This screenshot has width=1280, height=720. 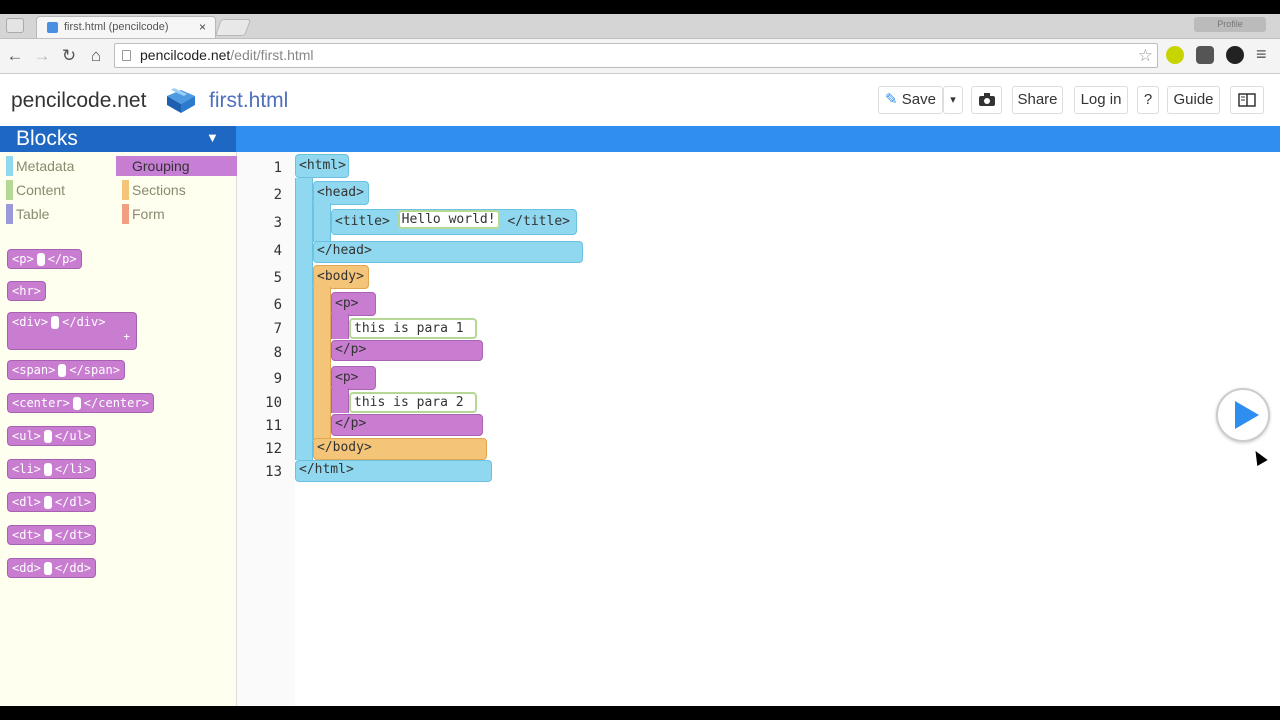 I want to click on favicon-icon, so click(x=52, y=27).